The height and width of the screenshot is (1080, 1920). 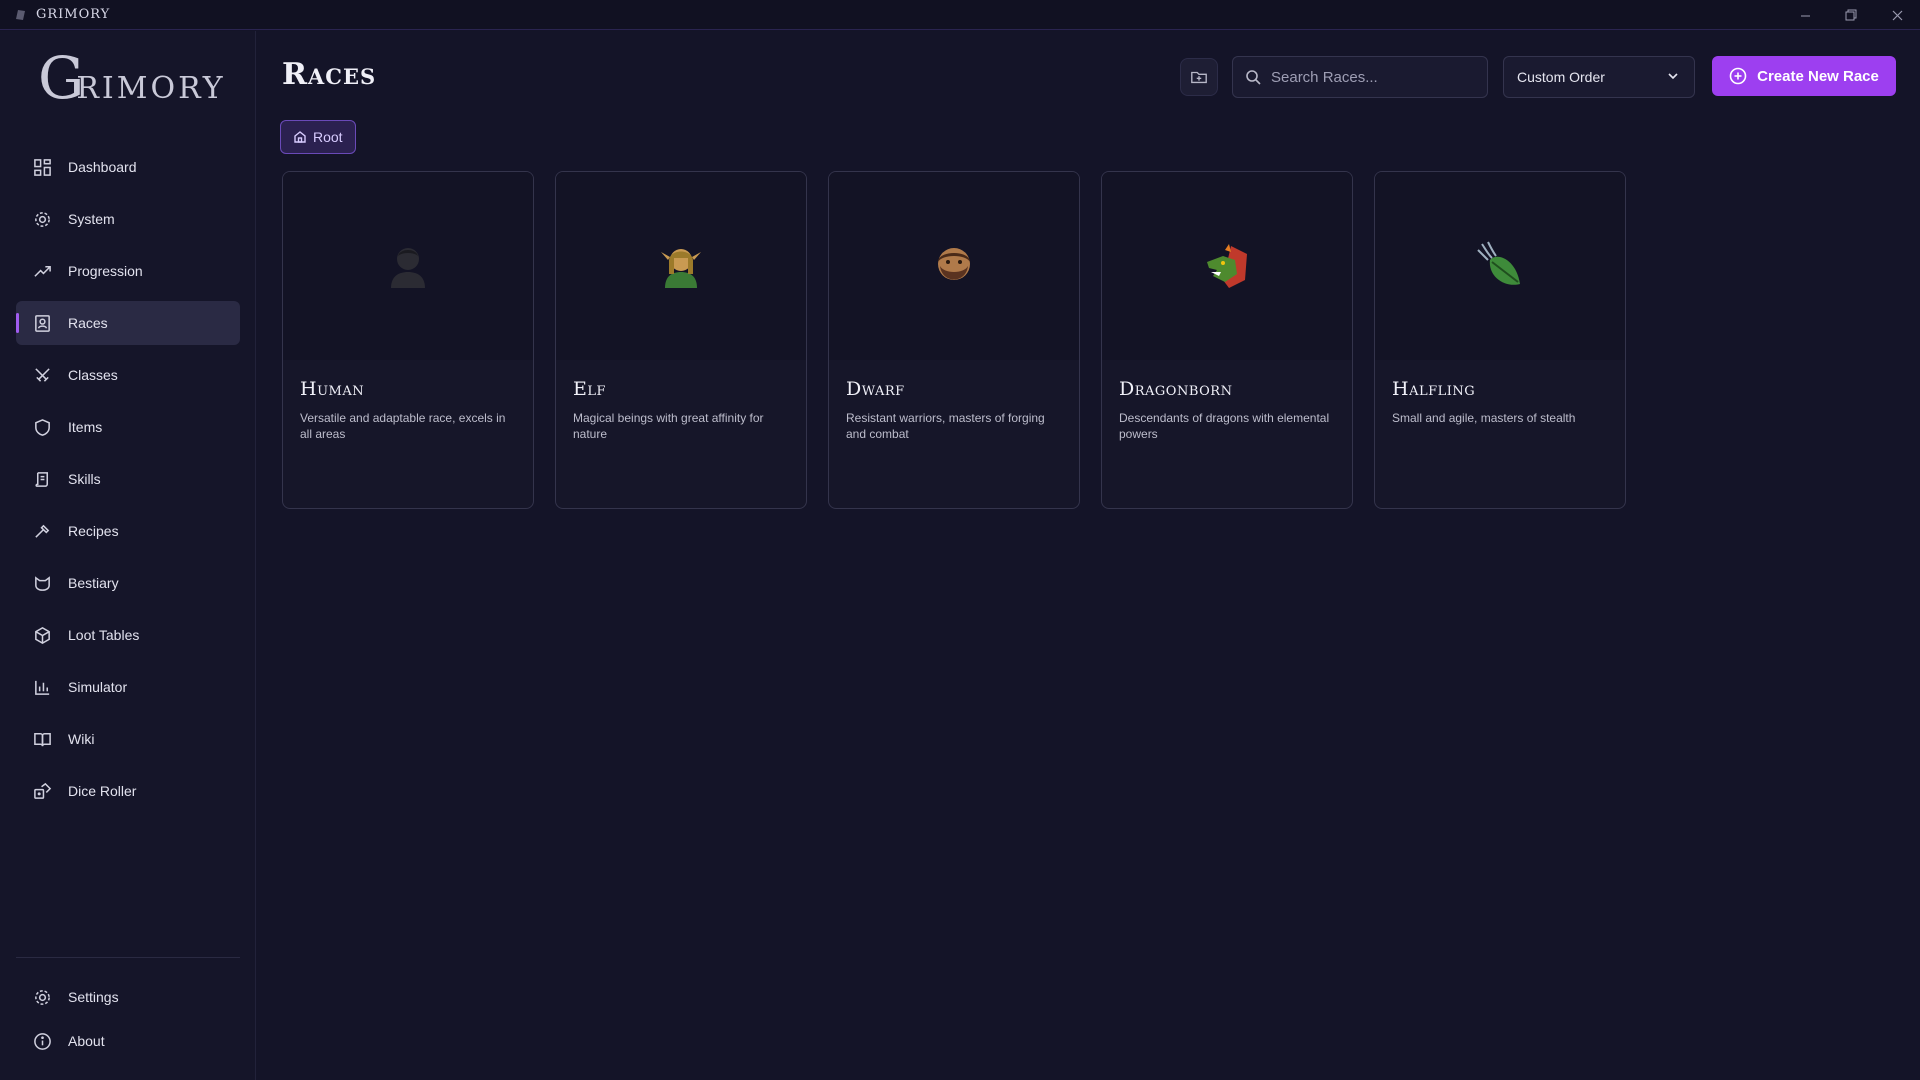 What do you see at coordinates (1371, 77) in the screenshot?
I see `search-input` at bounding box center [1371, 77].